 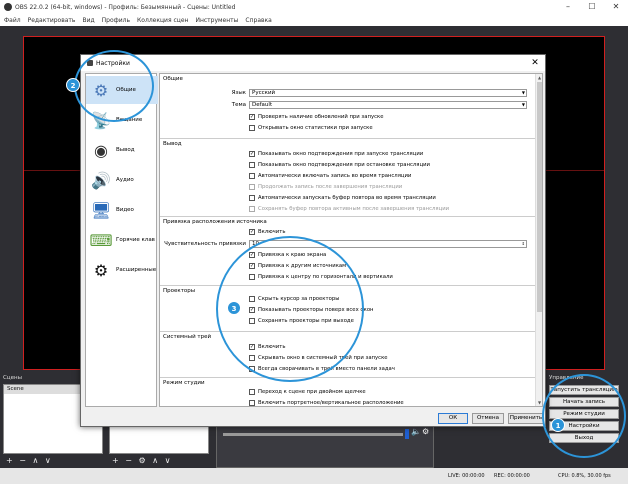 What do you see at coordinates (101, 210) in the screenshot?
I see `monitor-icon: 🖥` at bounding box center [101, 210].